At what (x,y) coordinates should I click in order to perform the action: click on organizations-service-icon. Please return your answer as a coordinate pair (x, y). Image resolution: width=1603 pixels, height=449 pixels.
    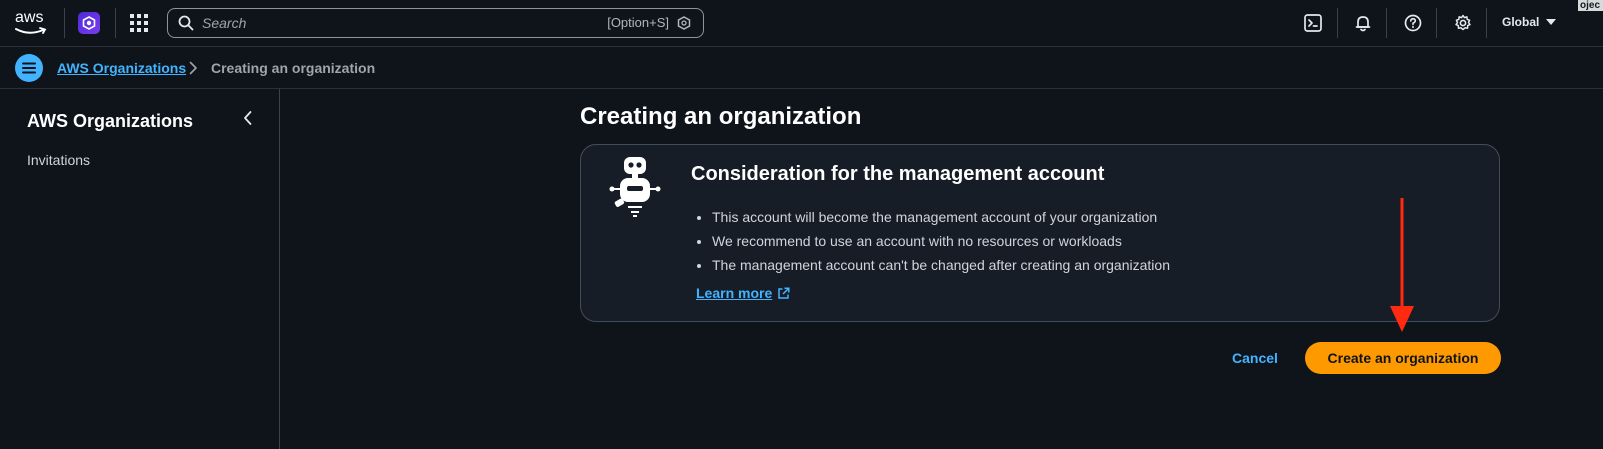
    Looking at the image, I should click on (89, 23).